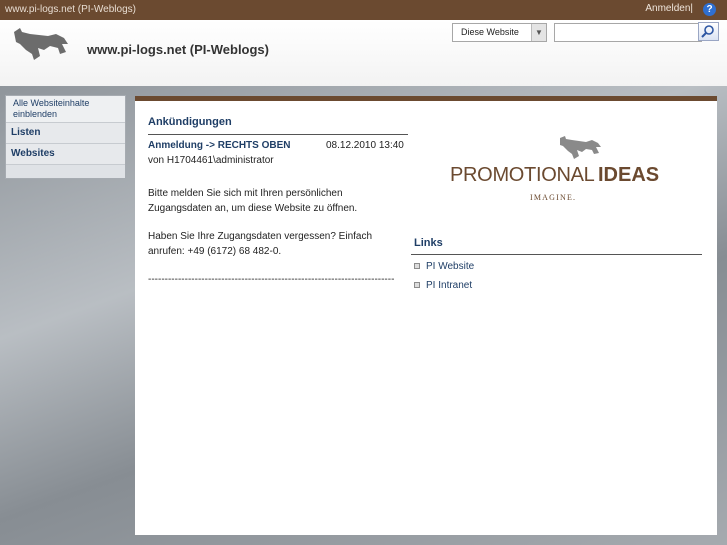  Describe the element at coordinates (444, 266) in the screenshot. I see `link-pi-website: PI Website` at that location.